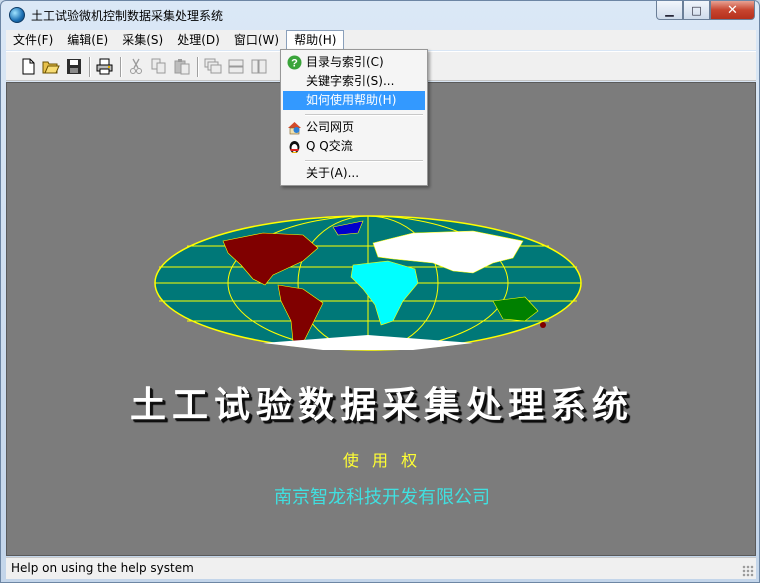  Describe the element at coordinates (87, 40) in the screenshot. I see `menu-edit: 编辑(E)` at that location.